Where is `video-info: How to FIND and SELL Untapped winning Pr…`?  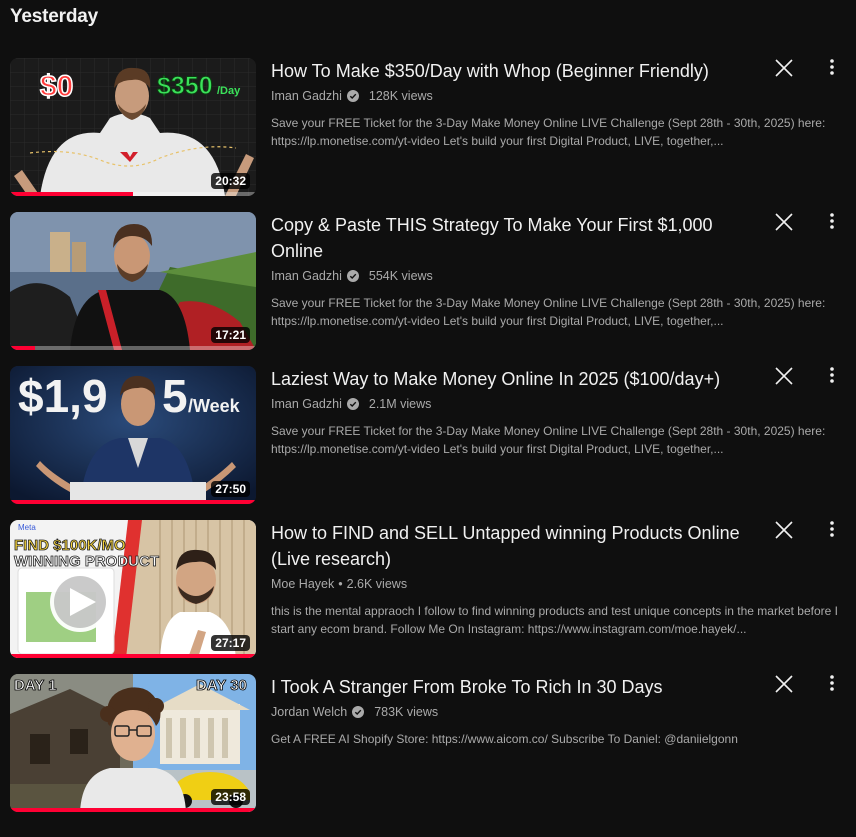
video-info: How to FIND and SELL Untapped winning Pr… is located at coordinates (558, 579).